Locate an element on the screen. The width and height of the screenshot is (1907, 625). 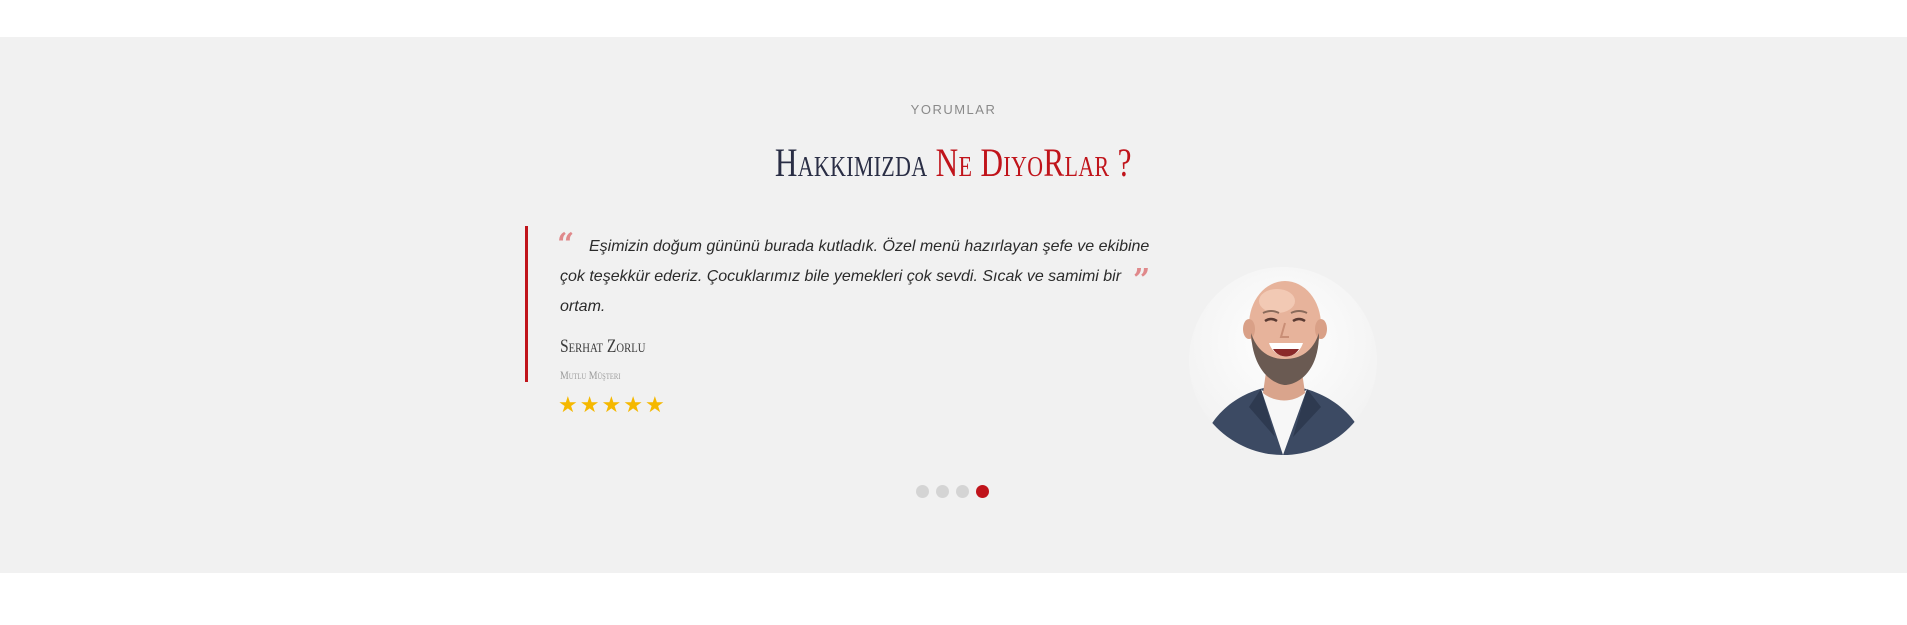
author-role: Mutlu Müşteri is located at coordinates (590, 375).